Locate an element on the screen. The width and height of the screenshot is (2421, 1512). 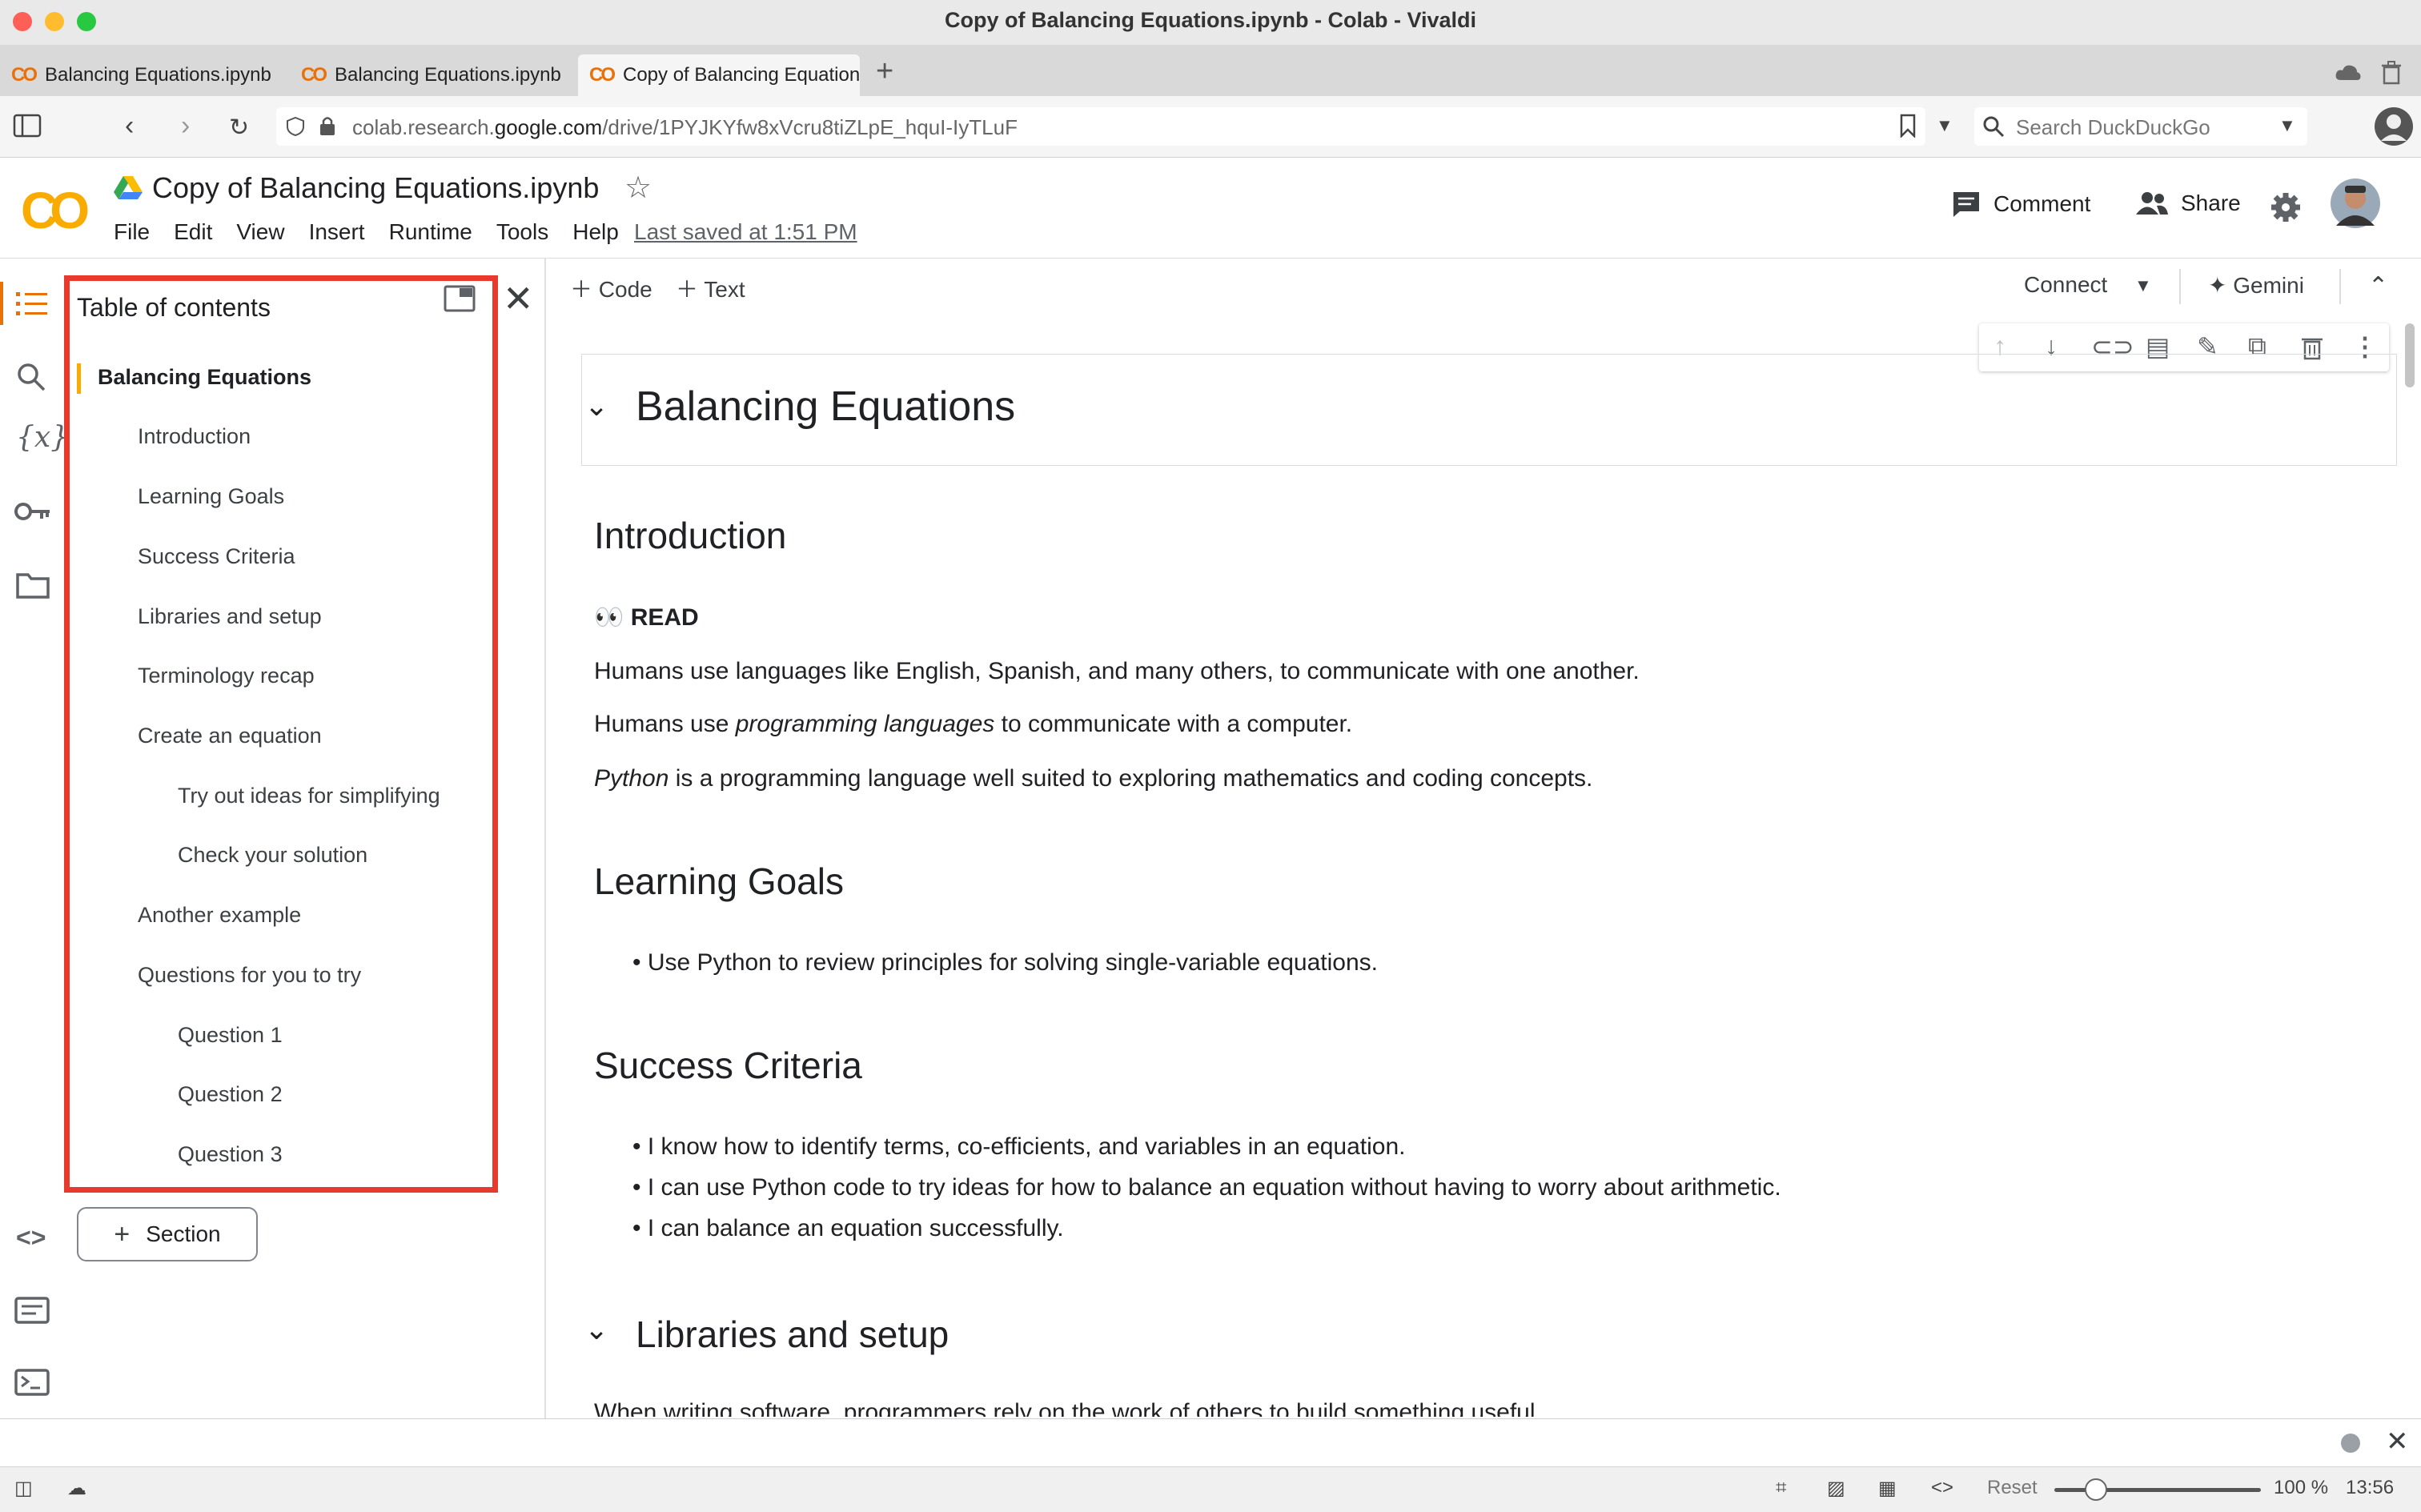
add-text-label: Text is located at coordinates (724, 289).